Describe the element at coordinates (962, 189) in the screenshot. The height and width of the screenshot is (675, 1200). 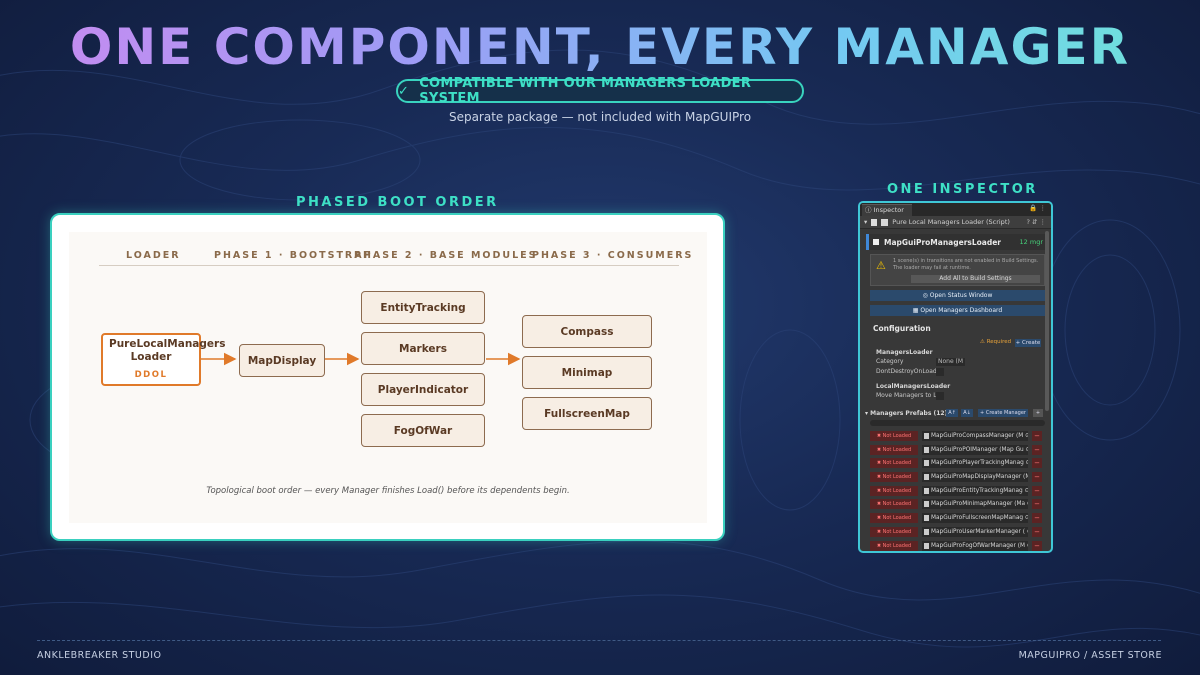
I see `inspector-section-title: ONE INSPECTOR` at that location.